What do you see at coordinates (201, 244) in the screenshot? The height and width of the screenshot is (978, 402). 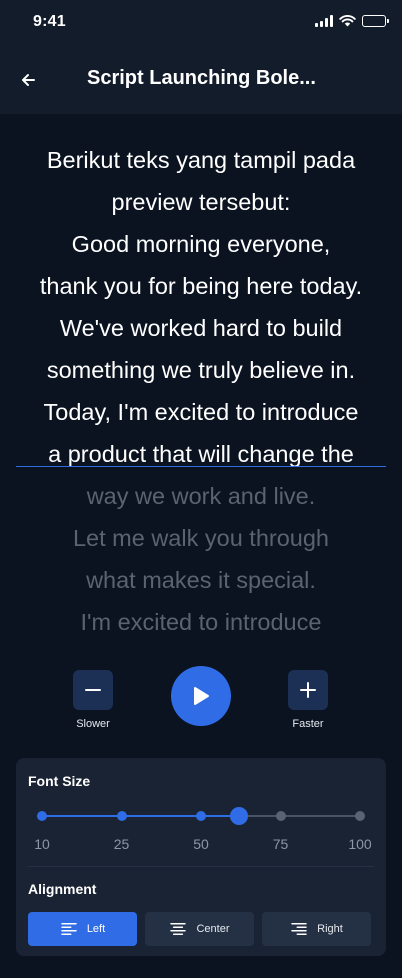 I see `script-line: Good morning everyone,` at bounding box center [201, 244].